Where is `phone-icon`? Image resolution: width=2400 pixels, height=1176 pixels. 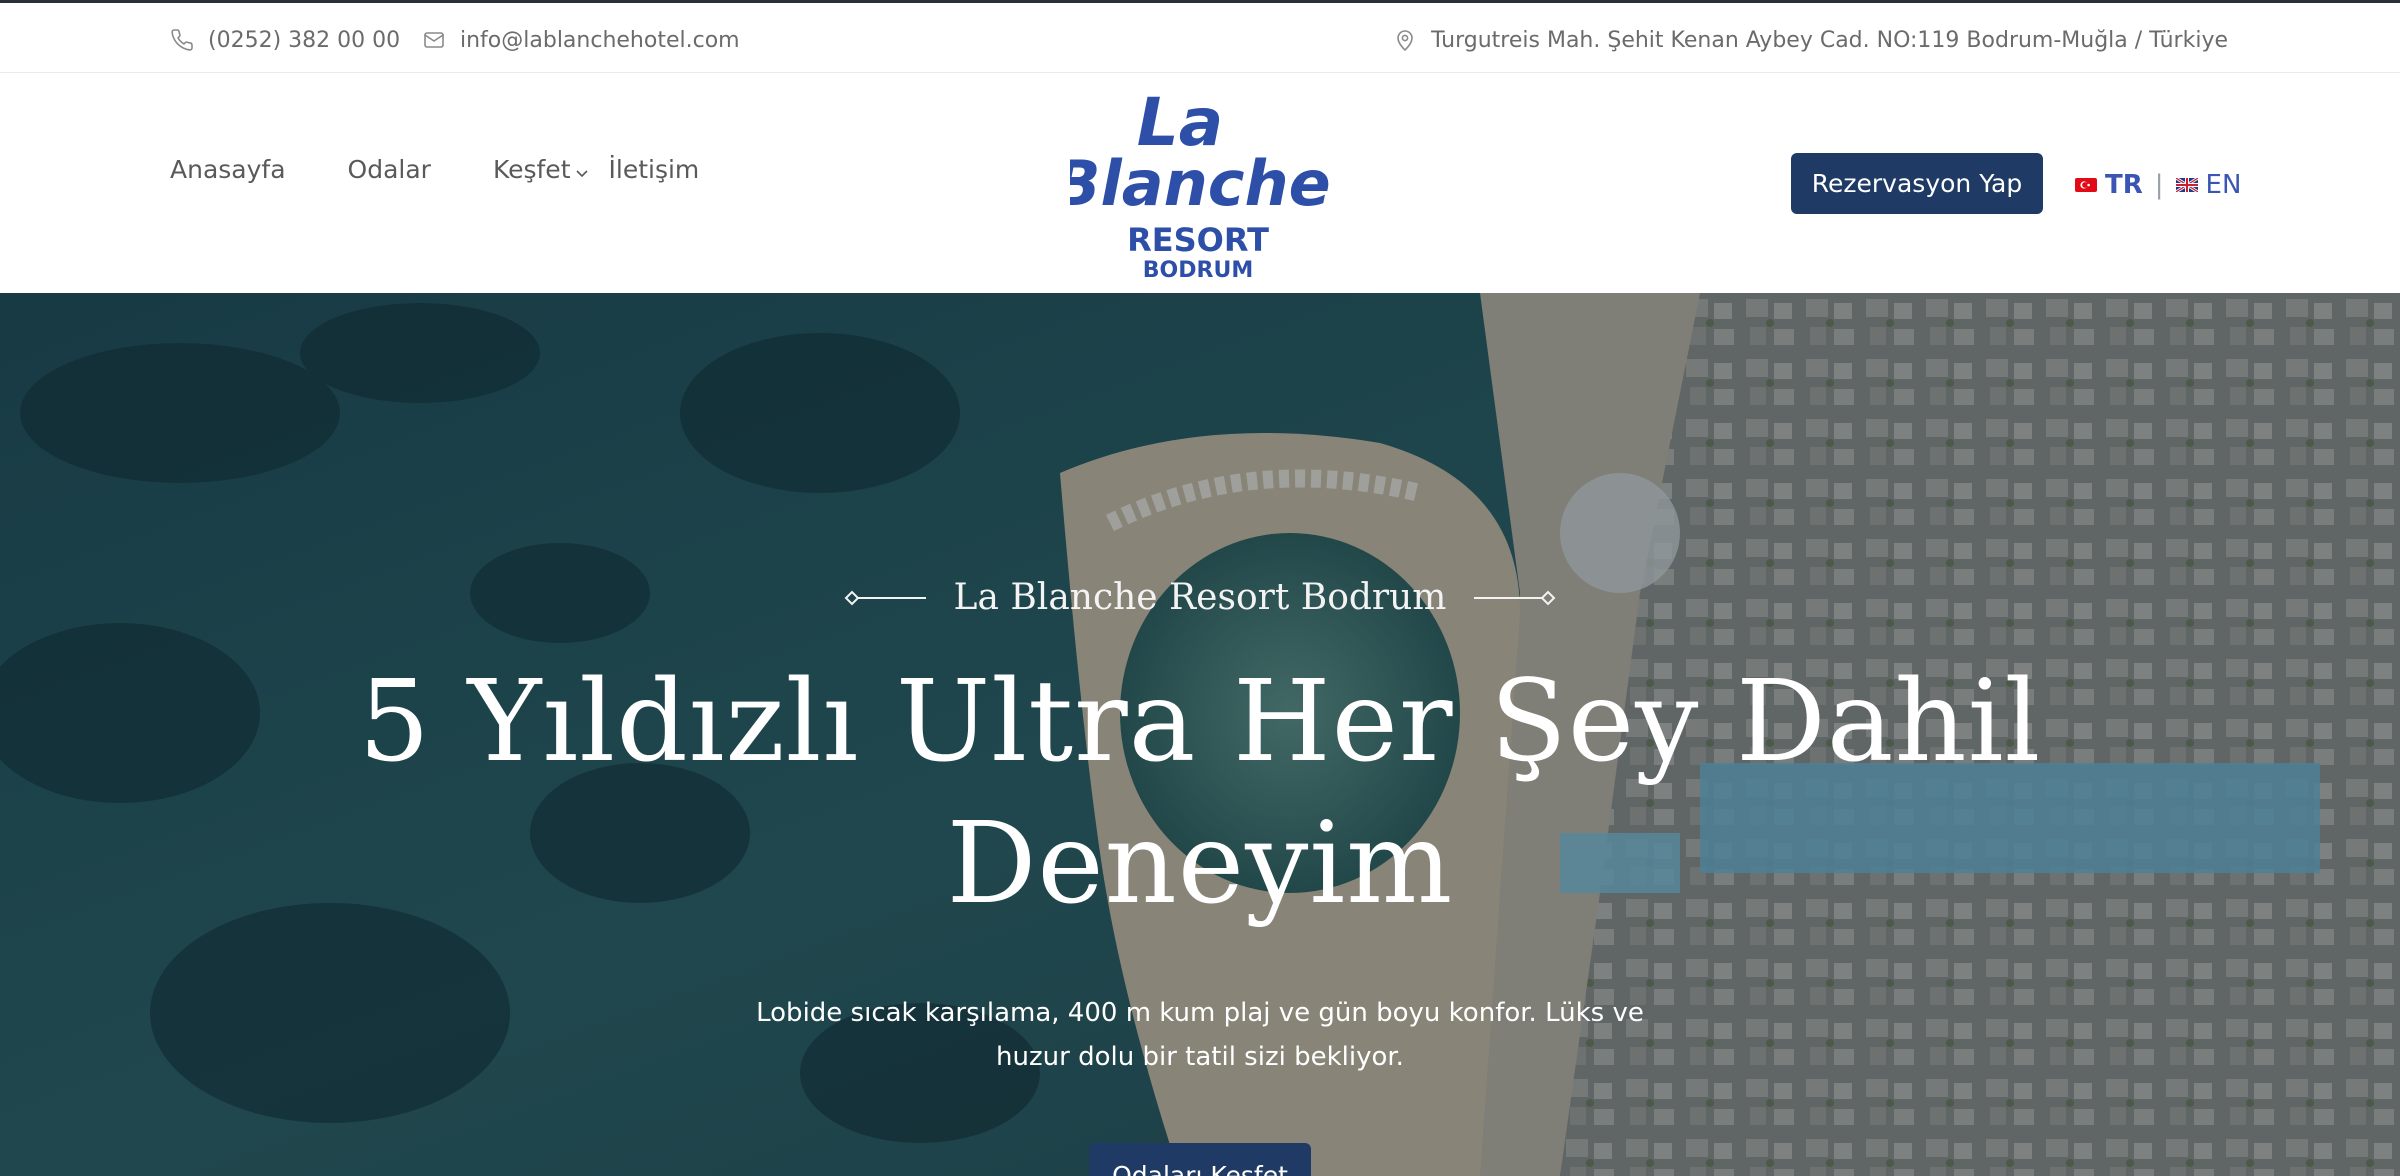 phone-icon is located at coordinates (182, 40).